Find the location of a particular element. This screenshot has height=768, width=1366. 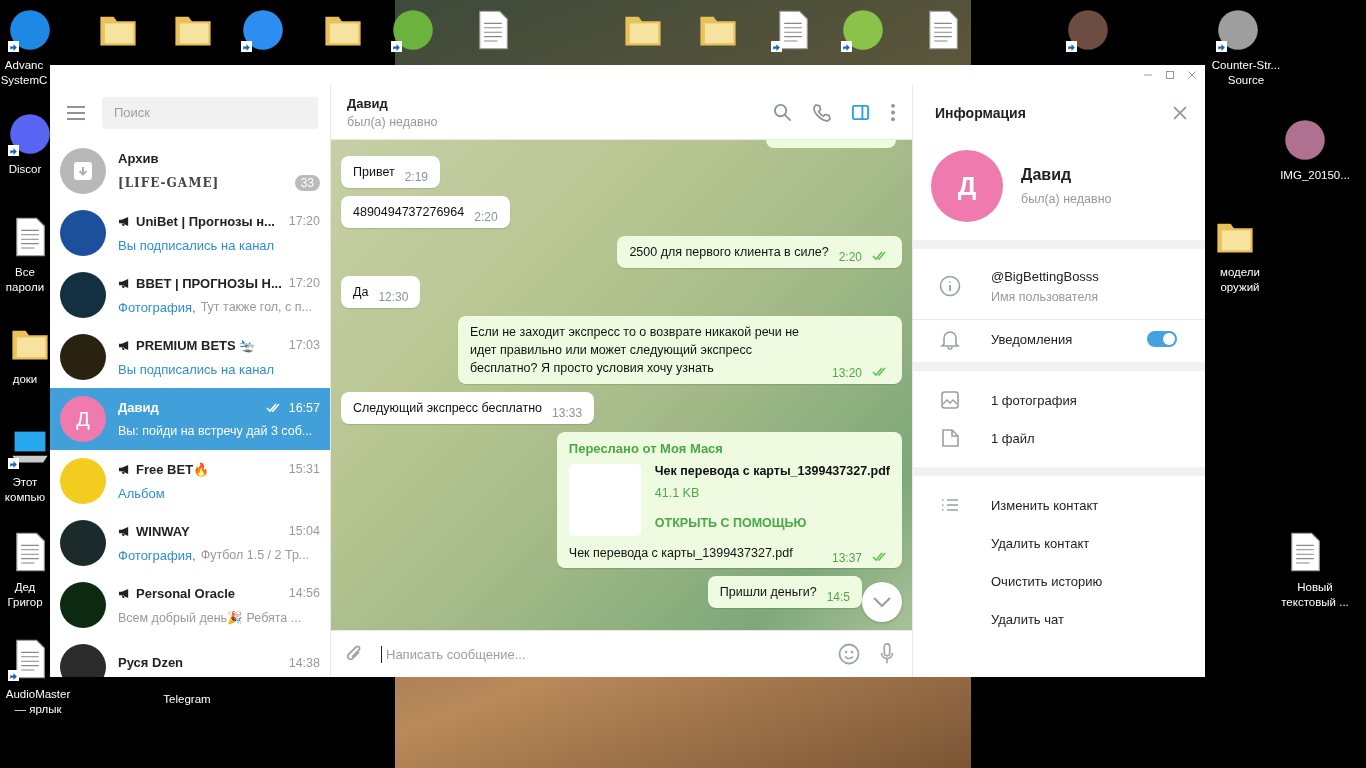

message-text: Привет is located at coordinates (374, 172).